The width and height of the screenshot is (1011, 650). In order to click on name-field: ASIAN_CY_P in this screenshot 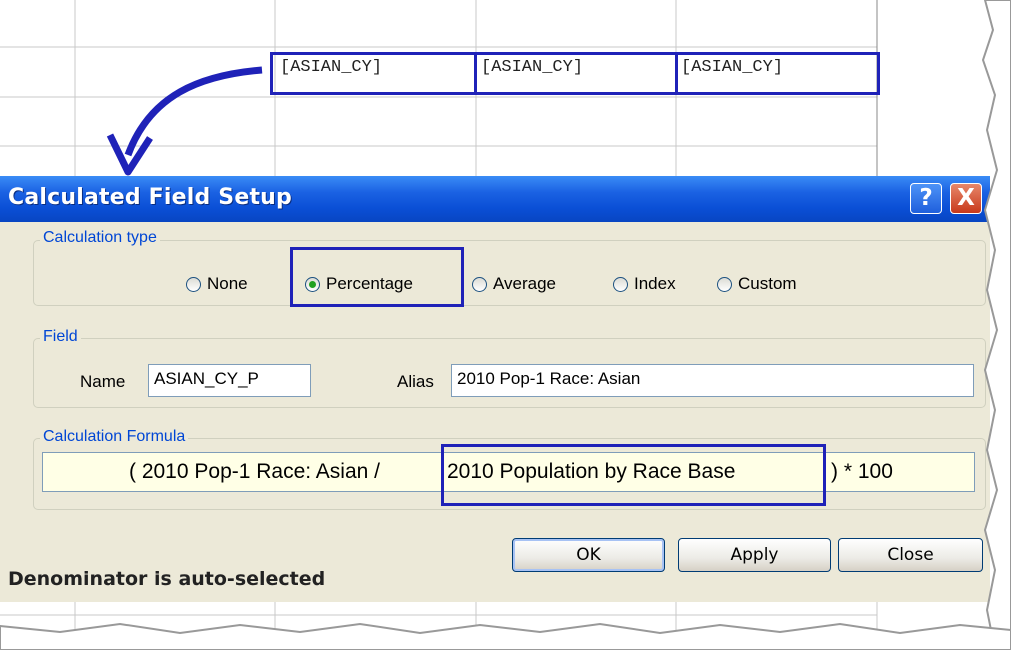, I will do `click(229, 380)`.